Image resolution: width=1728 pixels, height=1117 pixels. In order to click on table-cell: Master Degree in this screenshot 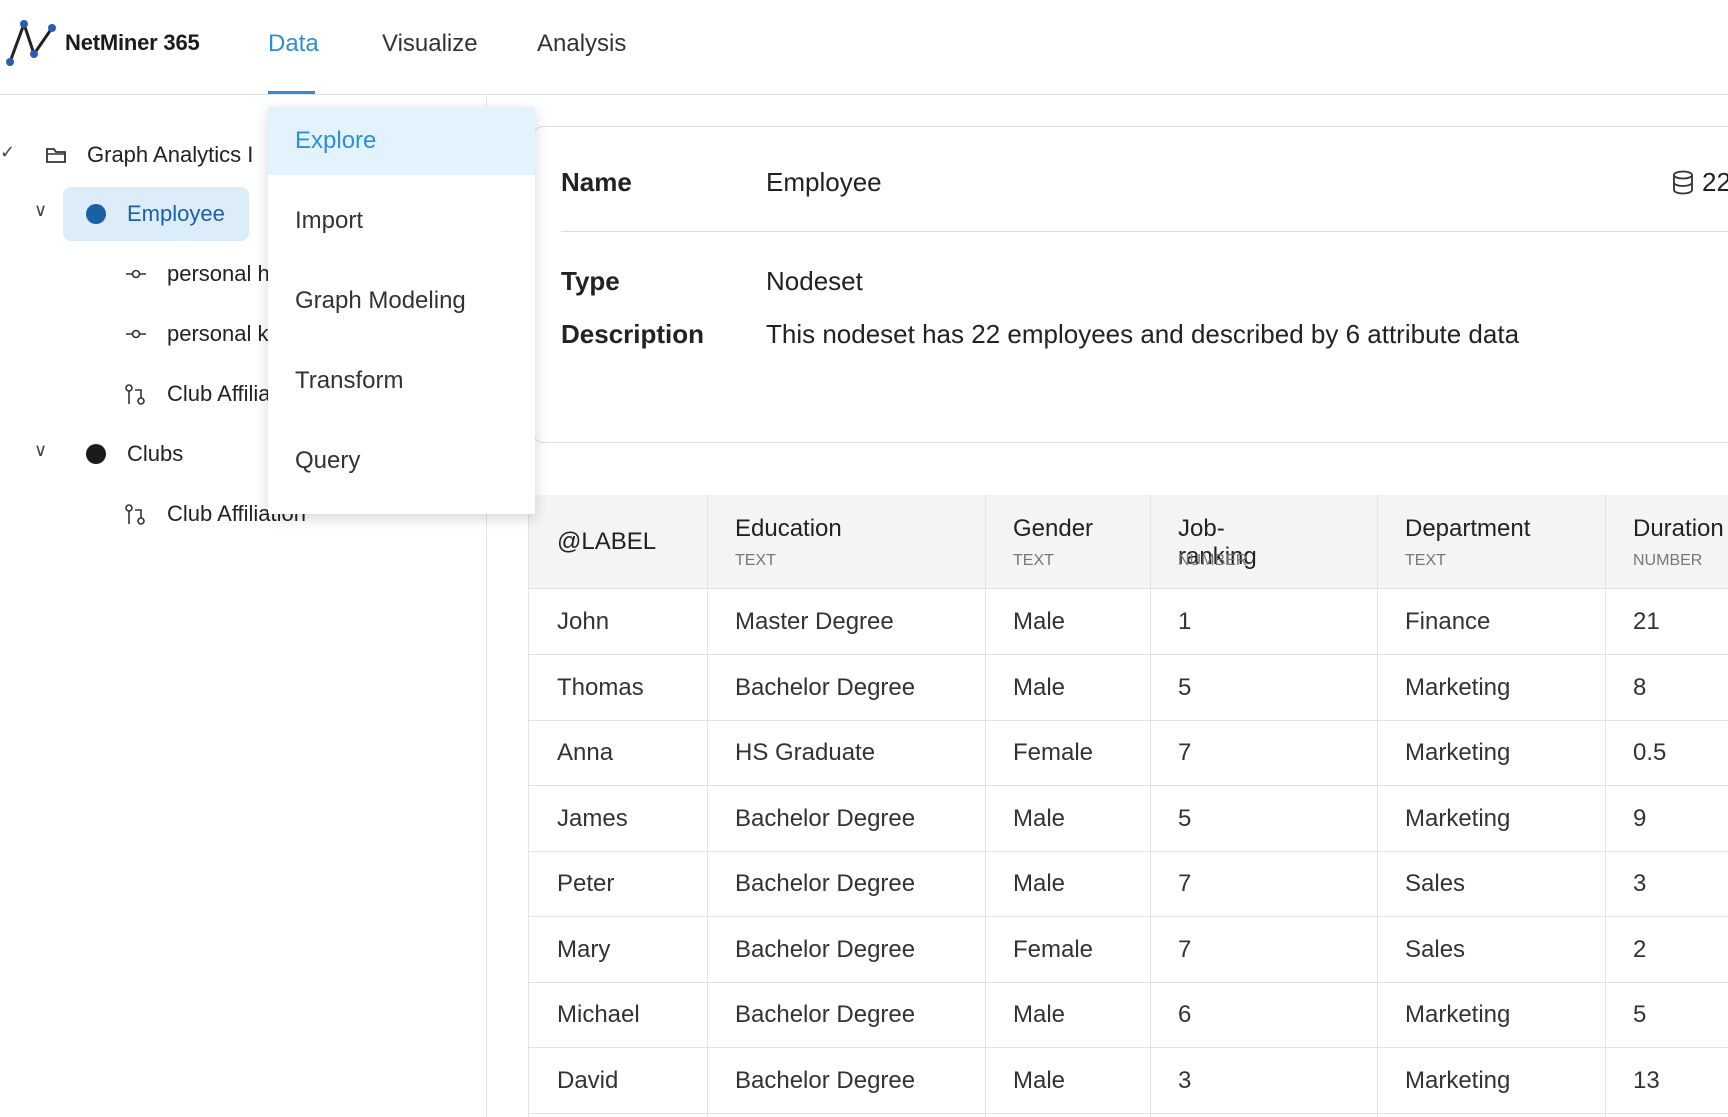, I will do `click(814, 621)`.